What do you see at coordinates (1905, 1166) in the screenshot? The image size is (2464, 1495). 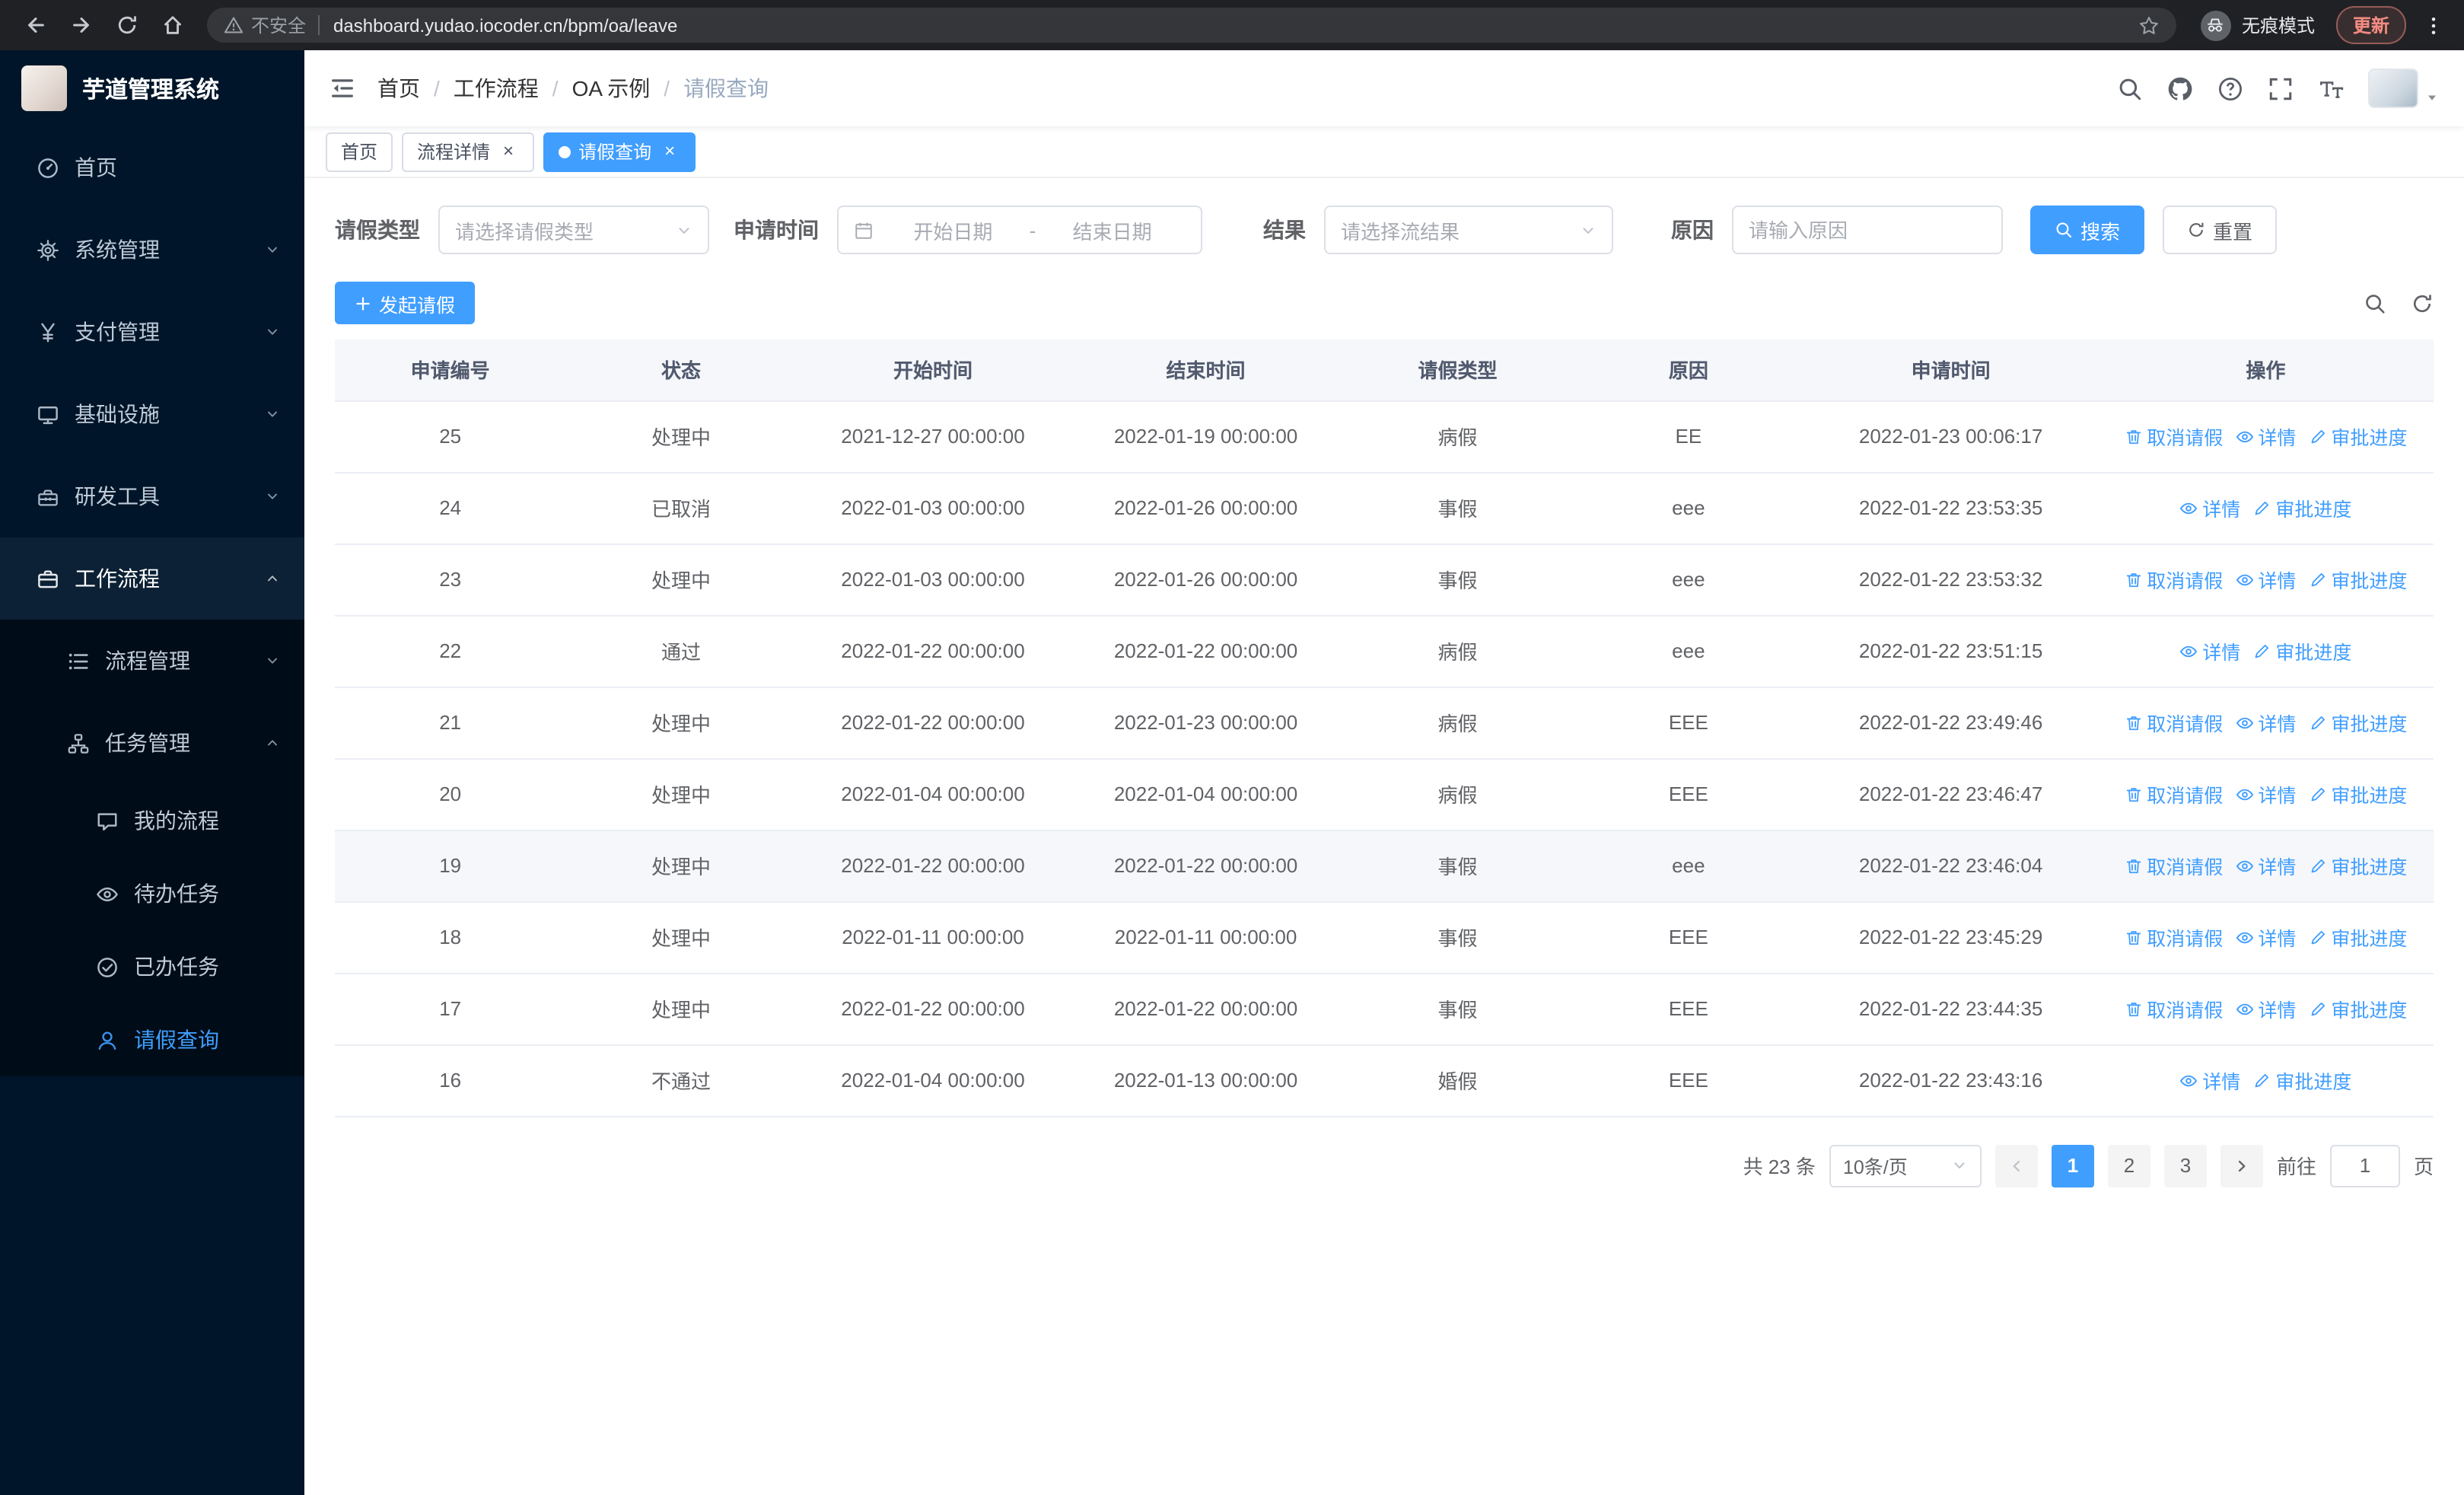 I see `page-size-select: 10条/页` at bounding box center [1905, 1166].